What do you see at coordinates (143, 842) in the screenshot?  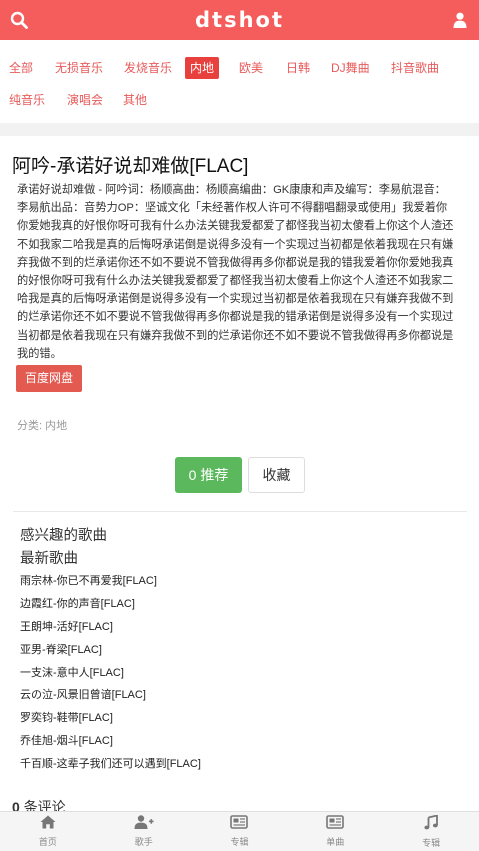 I see `tab-label: 歌手` at bounding box center [143, 842].